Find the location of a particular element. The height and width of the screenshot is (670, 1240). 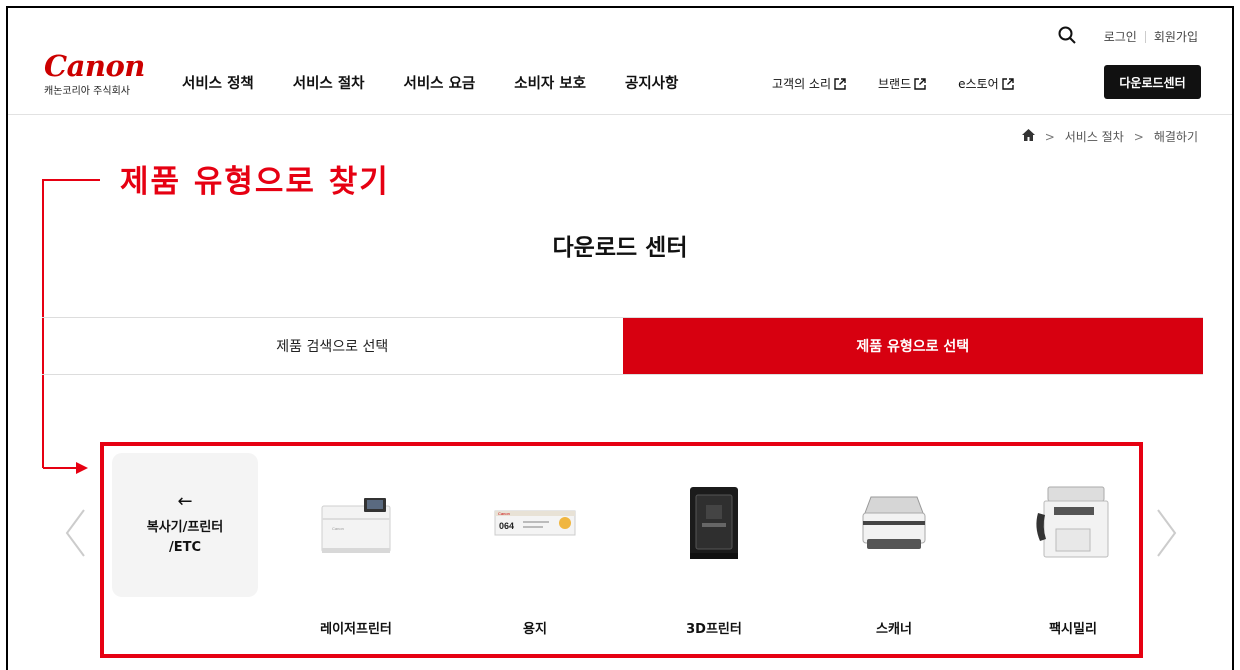

chevron-right-icon is located at coordinates (1167, 533).